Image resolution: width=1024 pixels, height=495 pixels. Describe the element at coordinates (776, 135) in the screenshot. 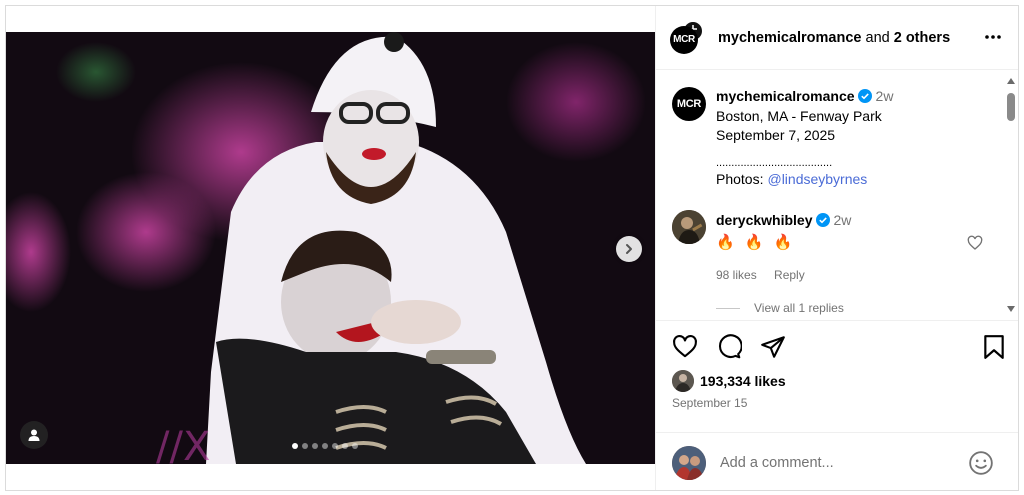

I see `caption-line-2: September 7, 2025` at that location.